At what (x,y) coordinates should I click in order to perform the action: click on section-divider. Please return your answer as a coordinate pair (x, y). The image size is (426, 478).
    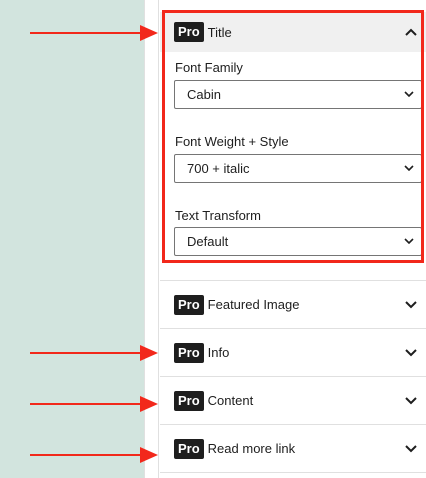
    Looking at the image, I should click on (293, 472).